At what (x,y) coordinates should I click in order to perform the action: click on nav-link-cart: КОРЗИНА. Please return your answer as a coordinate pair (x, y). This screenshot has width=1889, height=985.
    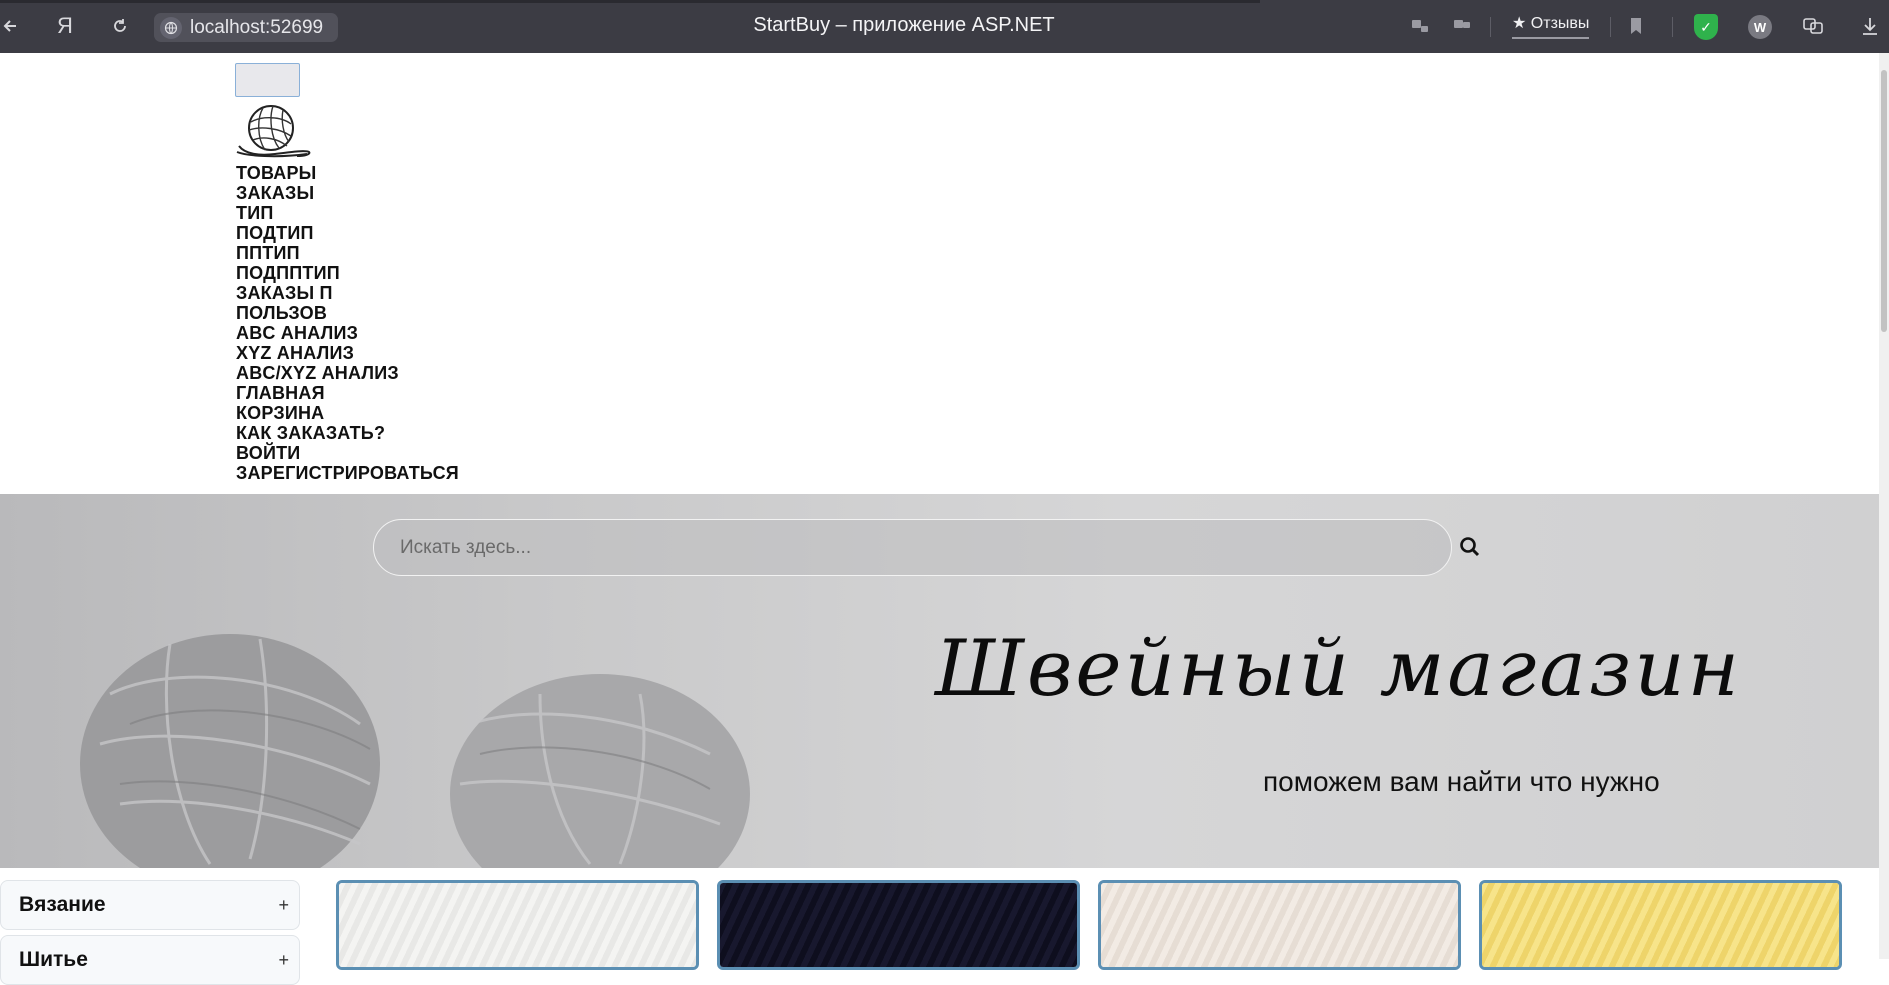
    Looking at the image, I should click on (347, 413).